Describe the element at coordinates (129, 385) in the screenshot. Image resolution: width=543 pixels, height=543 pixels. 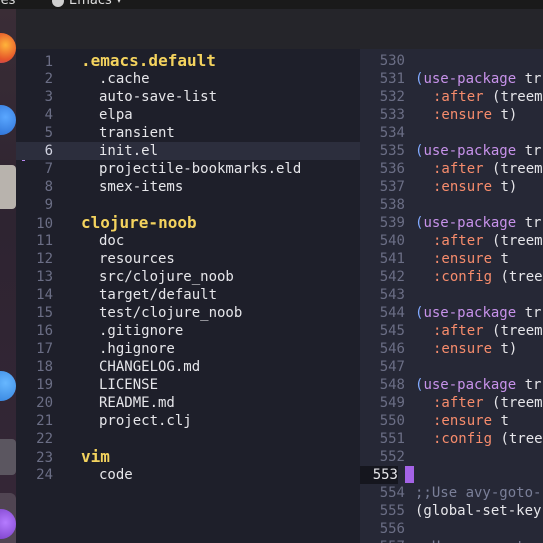
I see `file-name: LICENSE` at that location.